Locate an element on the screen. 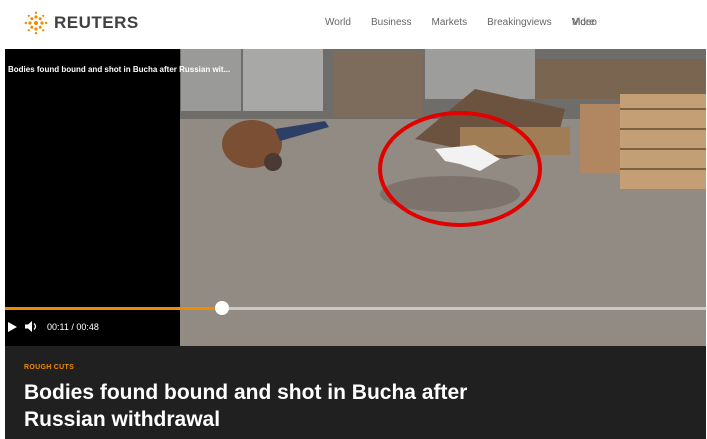  nav-item-business: Business is located at coordinates (391, 22).